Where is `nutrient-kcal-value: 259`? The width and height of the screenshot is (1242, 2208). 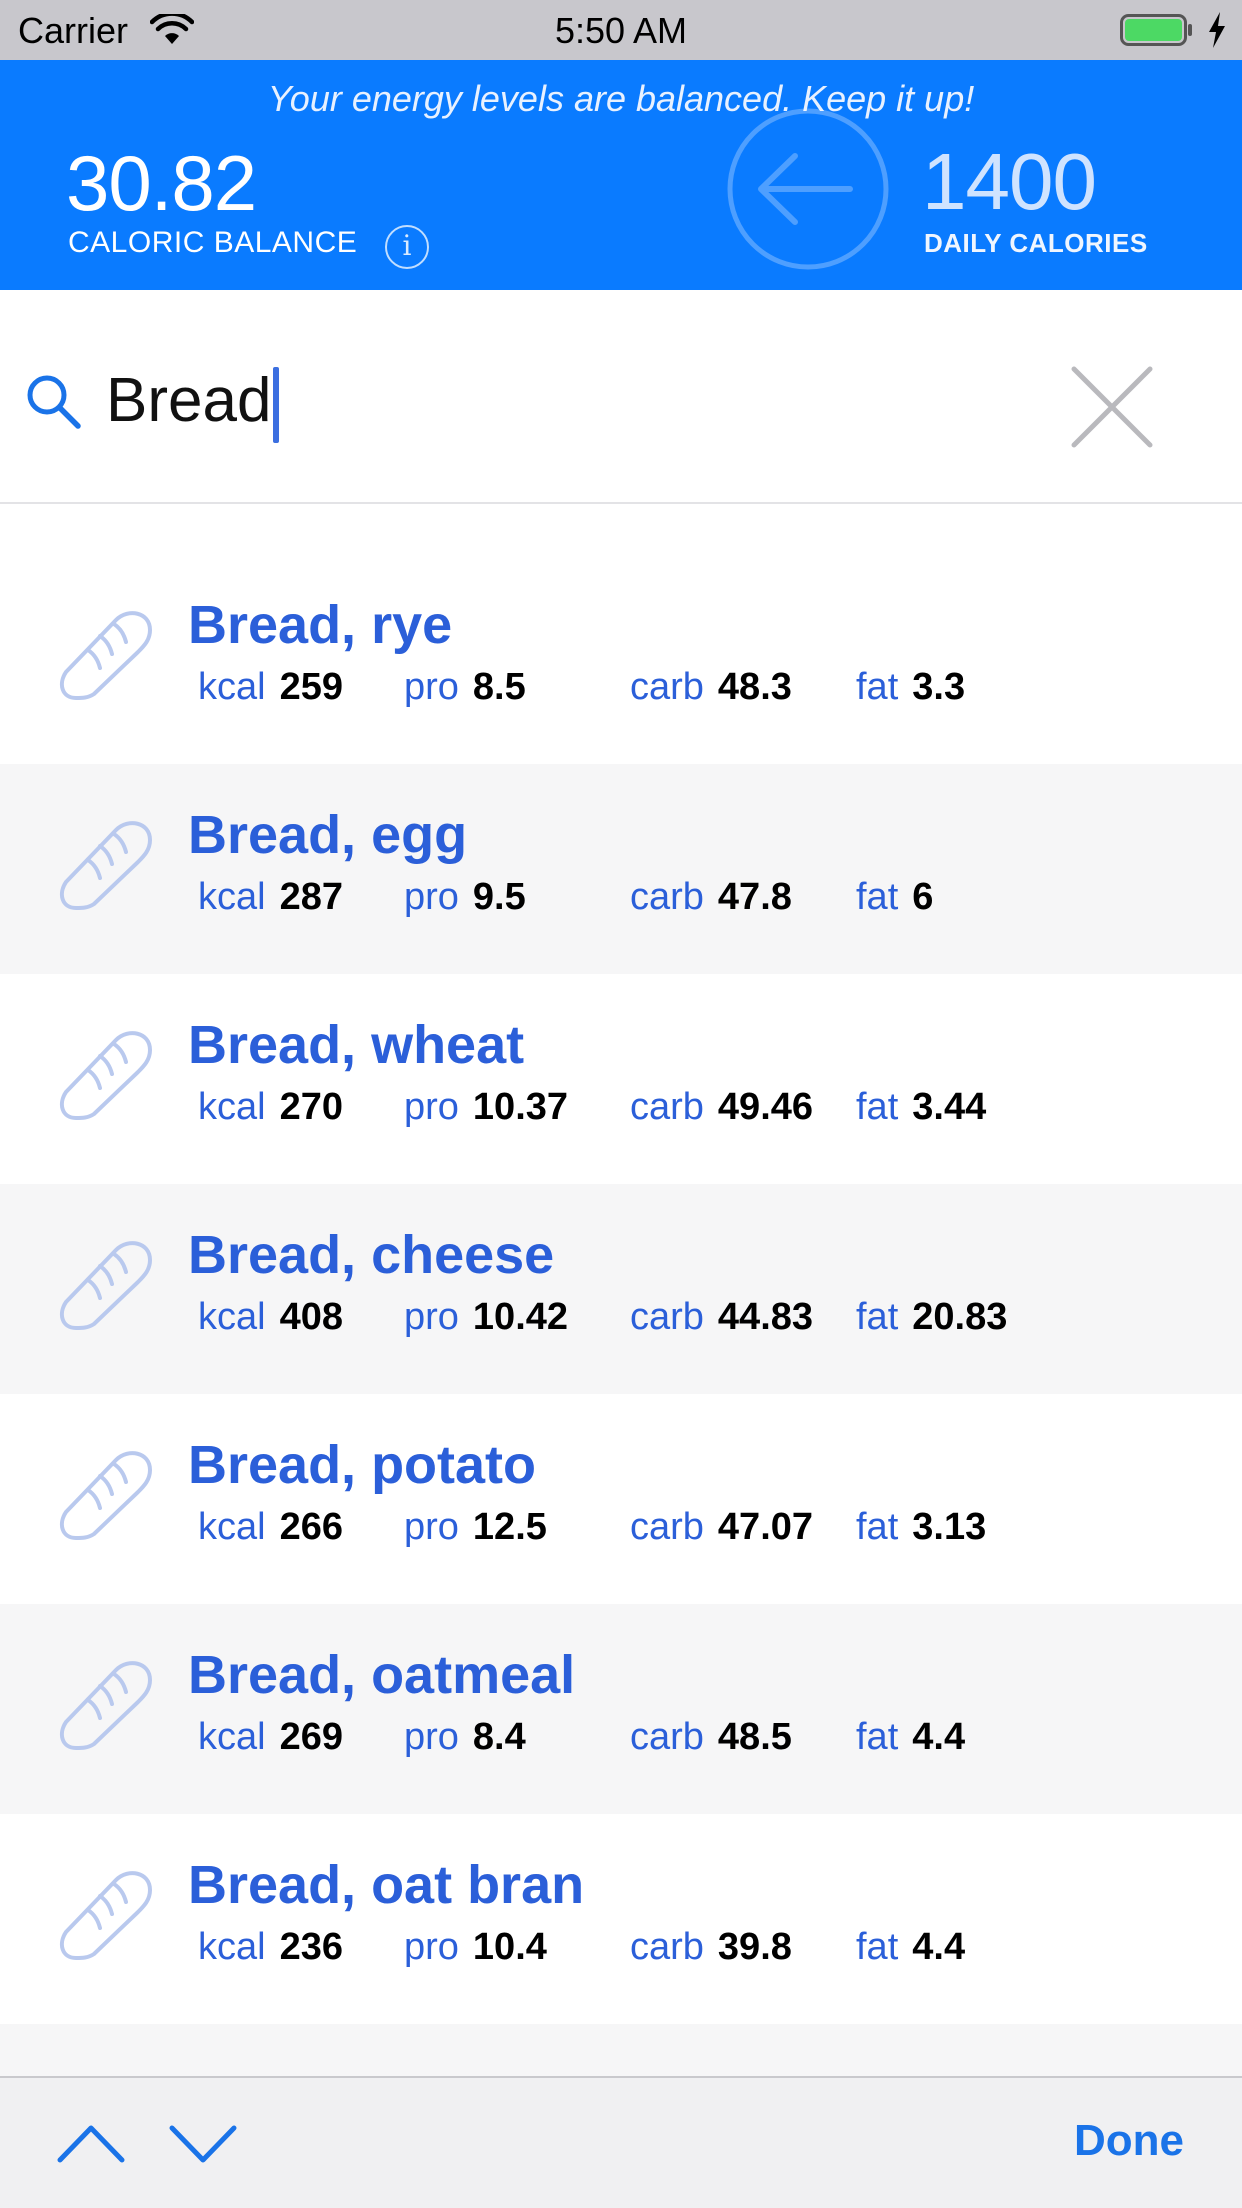 nutrient-kcal-value: 259 is located at coordinates (311, 687).